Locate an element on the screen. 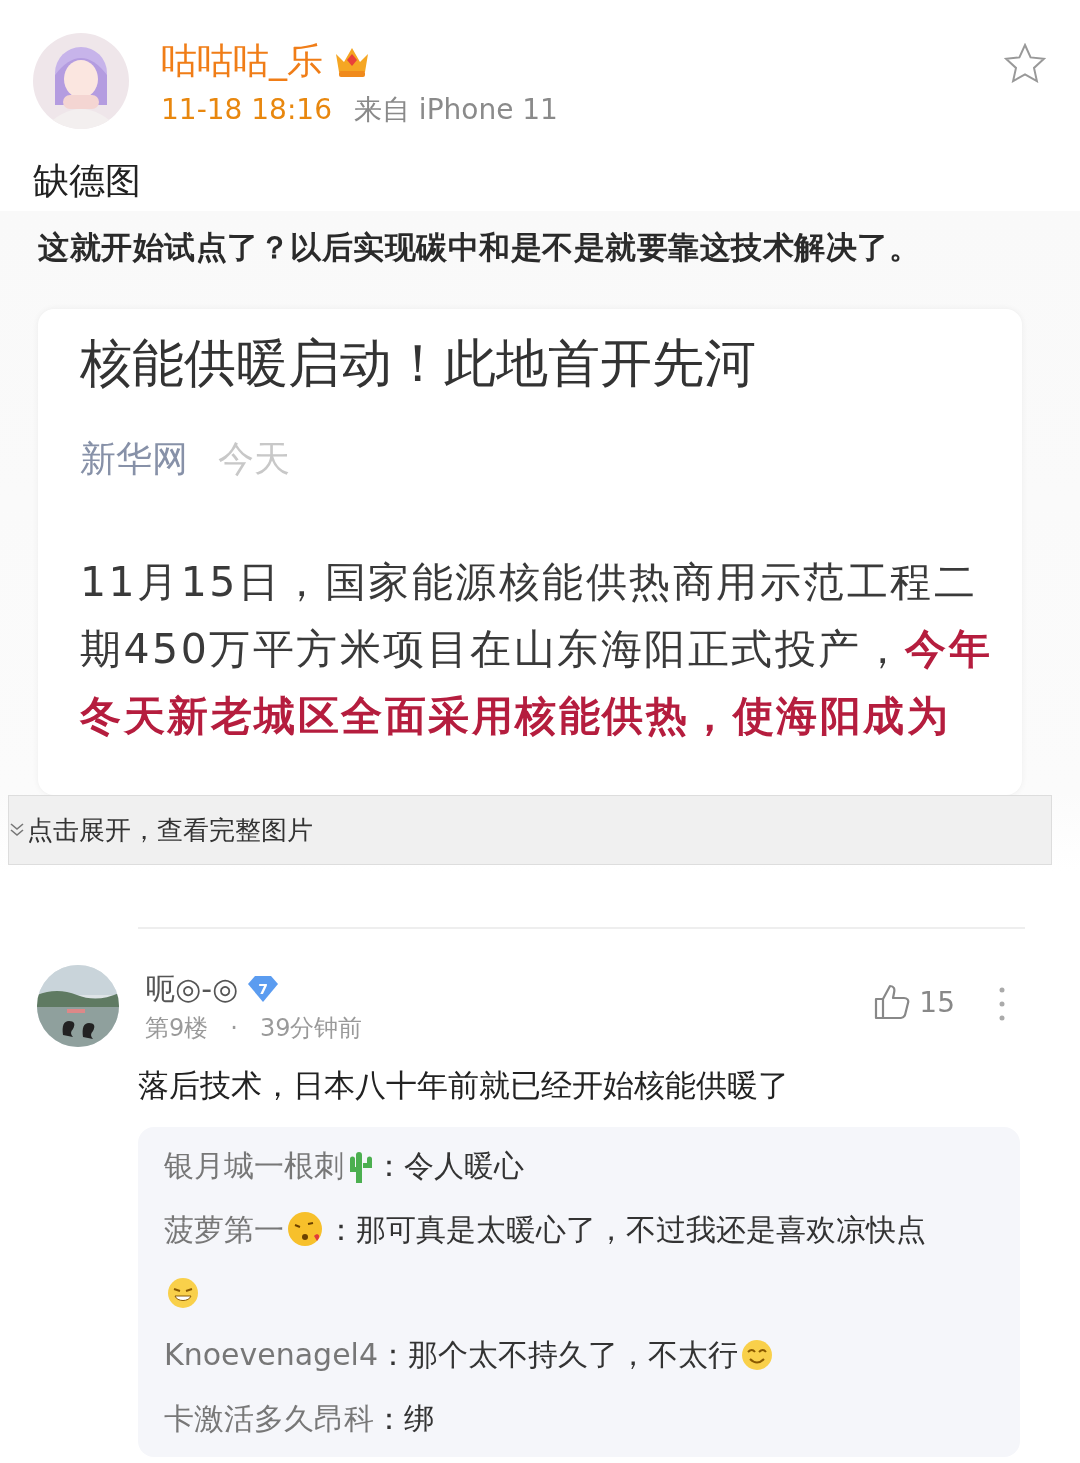 This screenshot has height=1463, width=1080. chevron-down-icon is located at coordinates (17, 830).